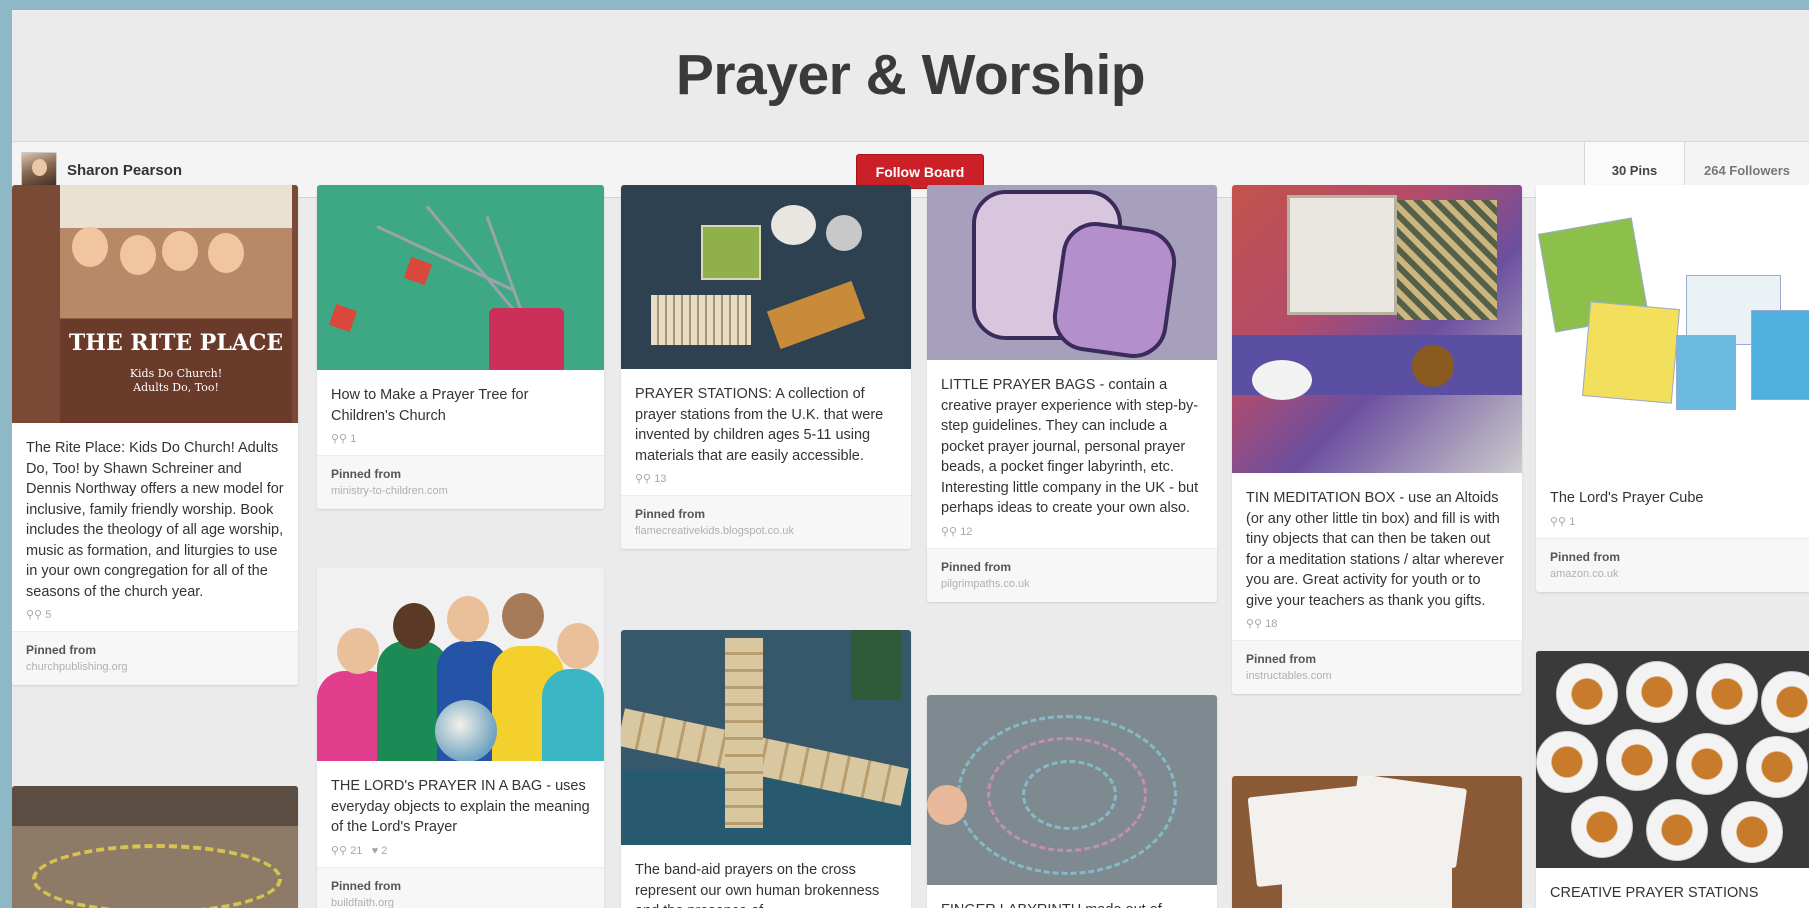  I want to click on pin-source: Pinned from churchpublishing.org, so click(155, 658).